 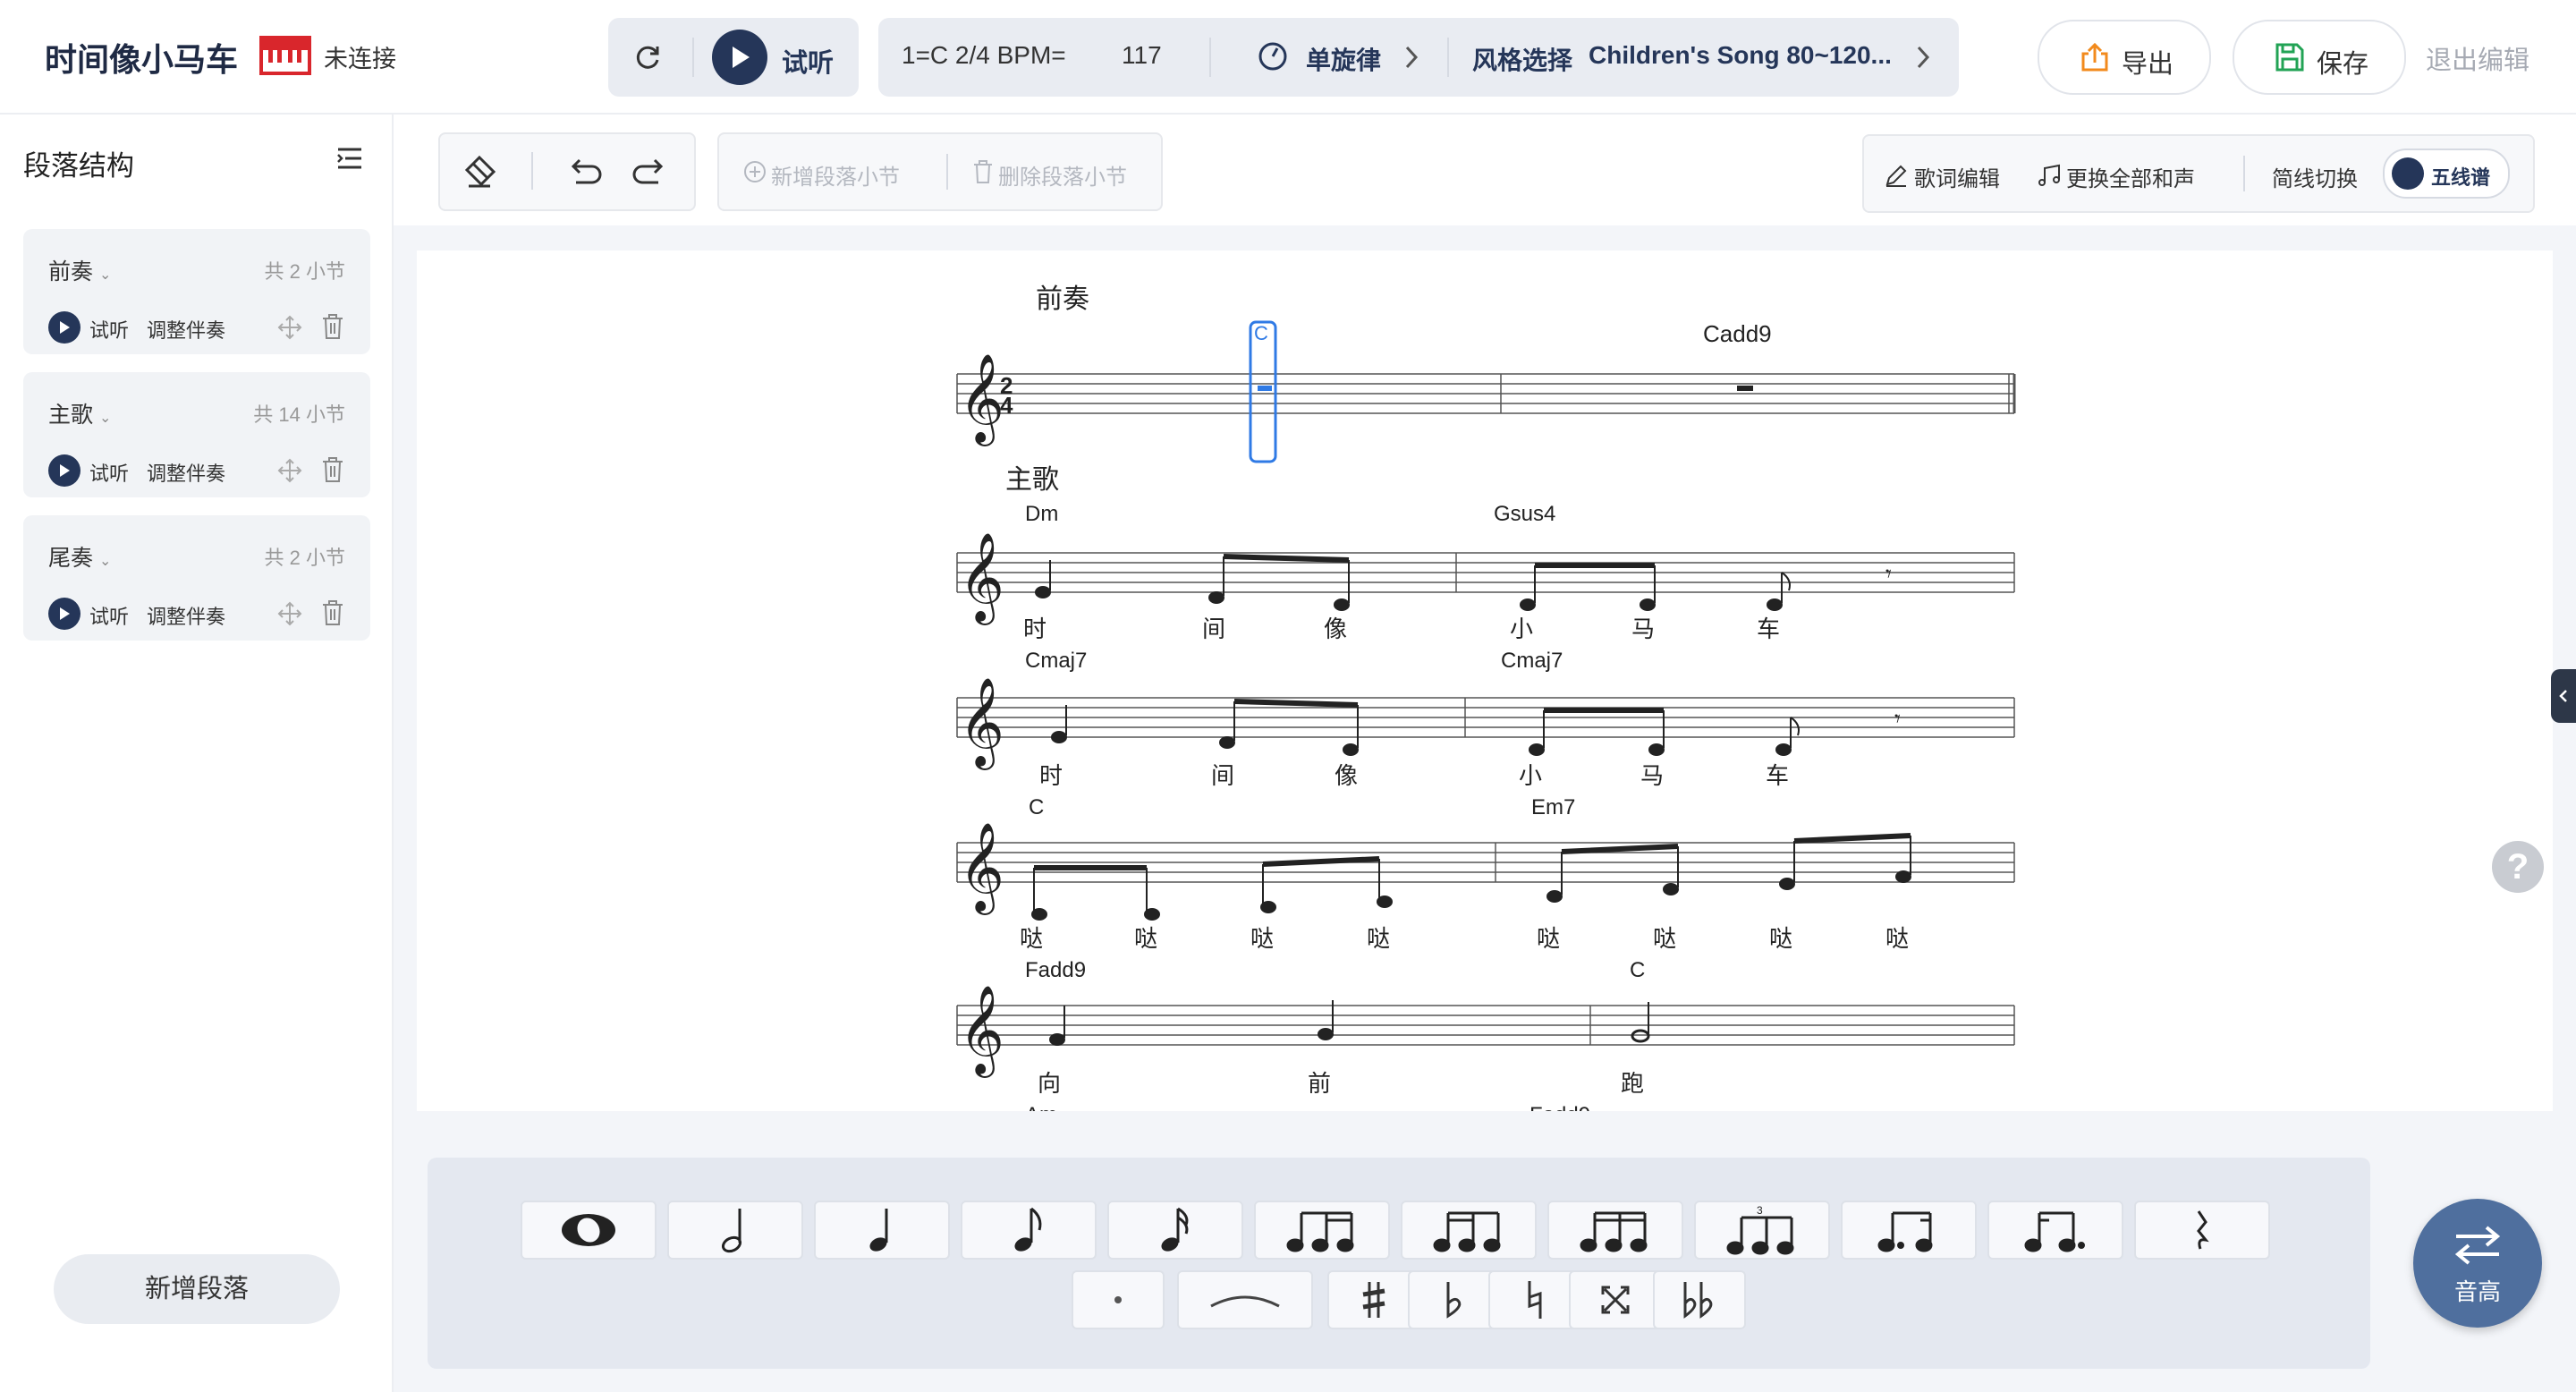 What do you see at coordinates (479, 172) in the screenshot?
I see `eraser-icon` at bounding box center [479, 172].